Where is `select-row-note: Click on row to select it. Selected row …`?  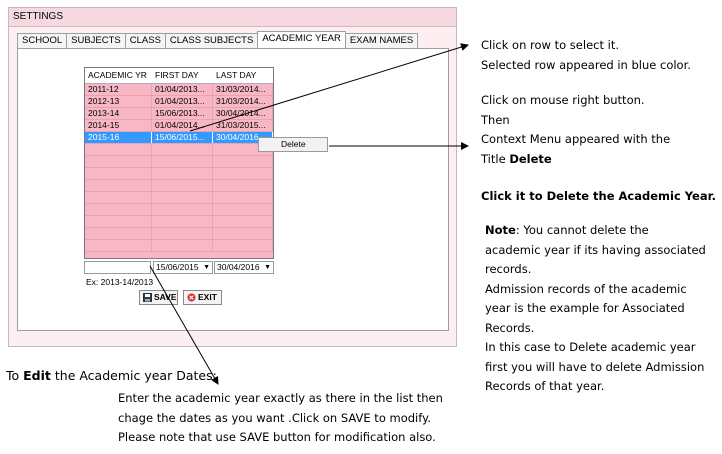 select-row-note: Click on row to select it. Selected row … is located at coordinates (586, 55).